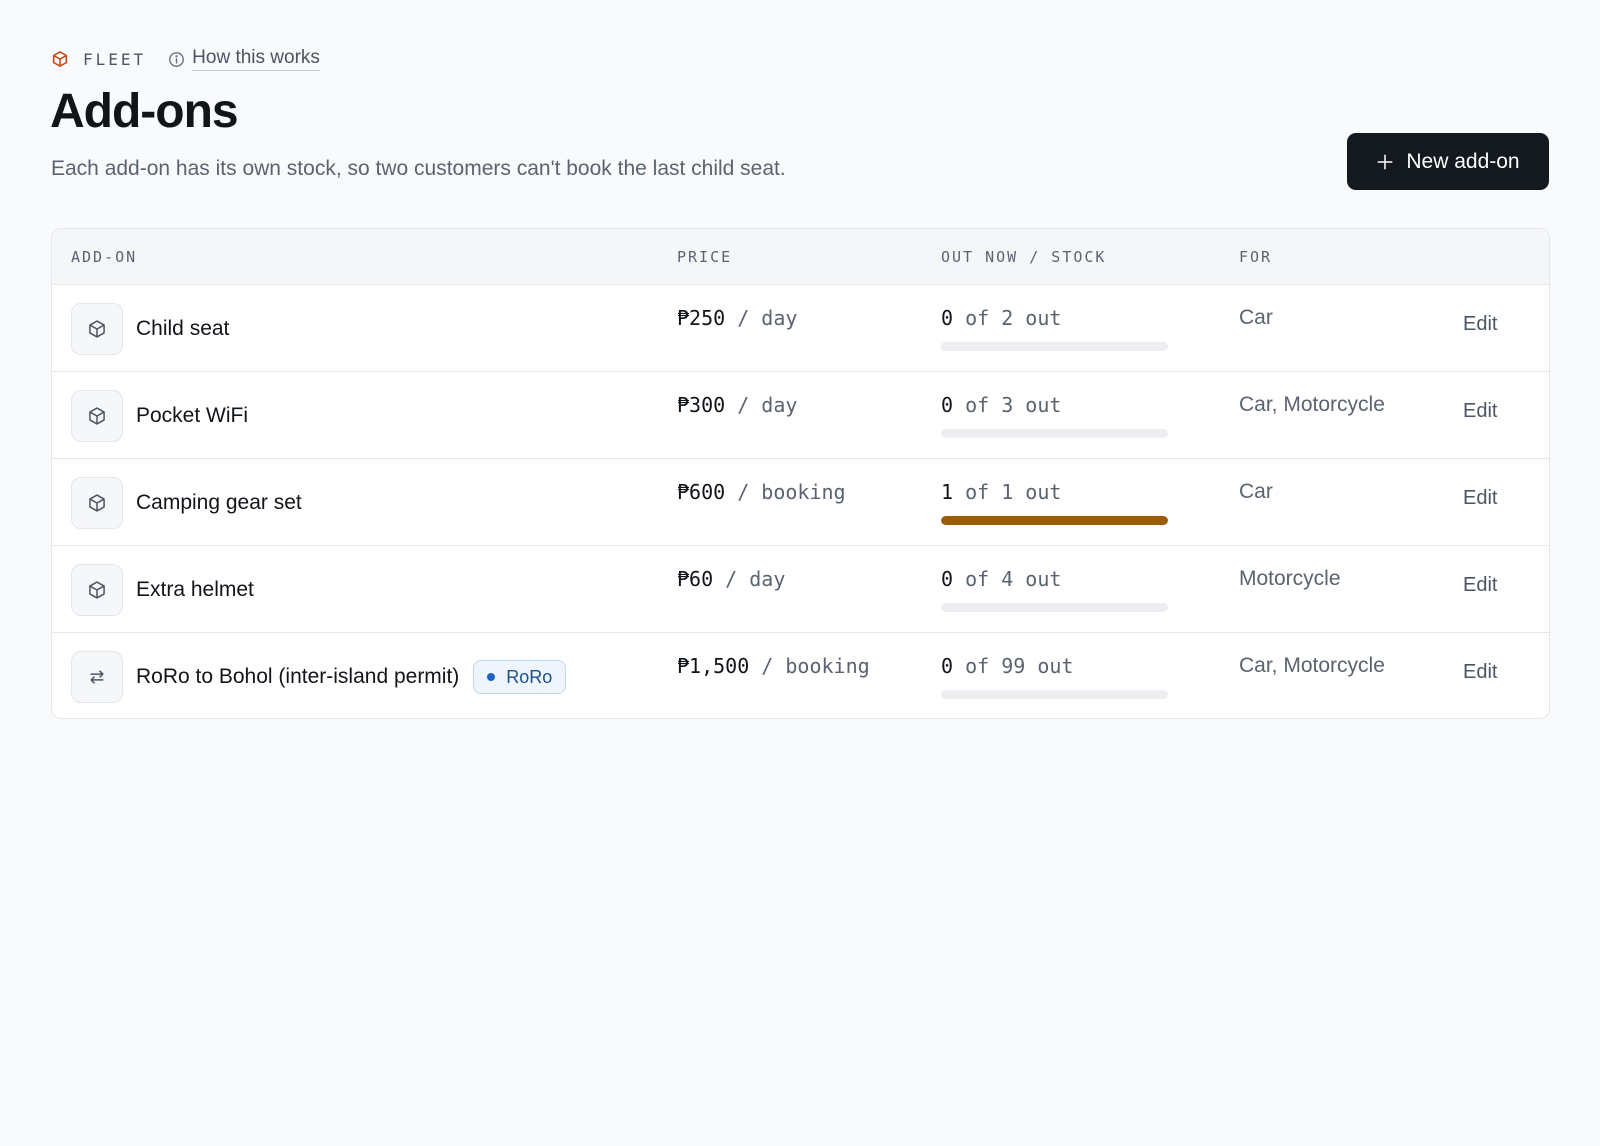 This screenshot has width=1600, height=1146. What do you see at coordinates (104, 257) in the screenshot?
I see `column-header-add-on: ADD-ON` at bounding box center [104, 257].